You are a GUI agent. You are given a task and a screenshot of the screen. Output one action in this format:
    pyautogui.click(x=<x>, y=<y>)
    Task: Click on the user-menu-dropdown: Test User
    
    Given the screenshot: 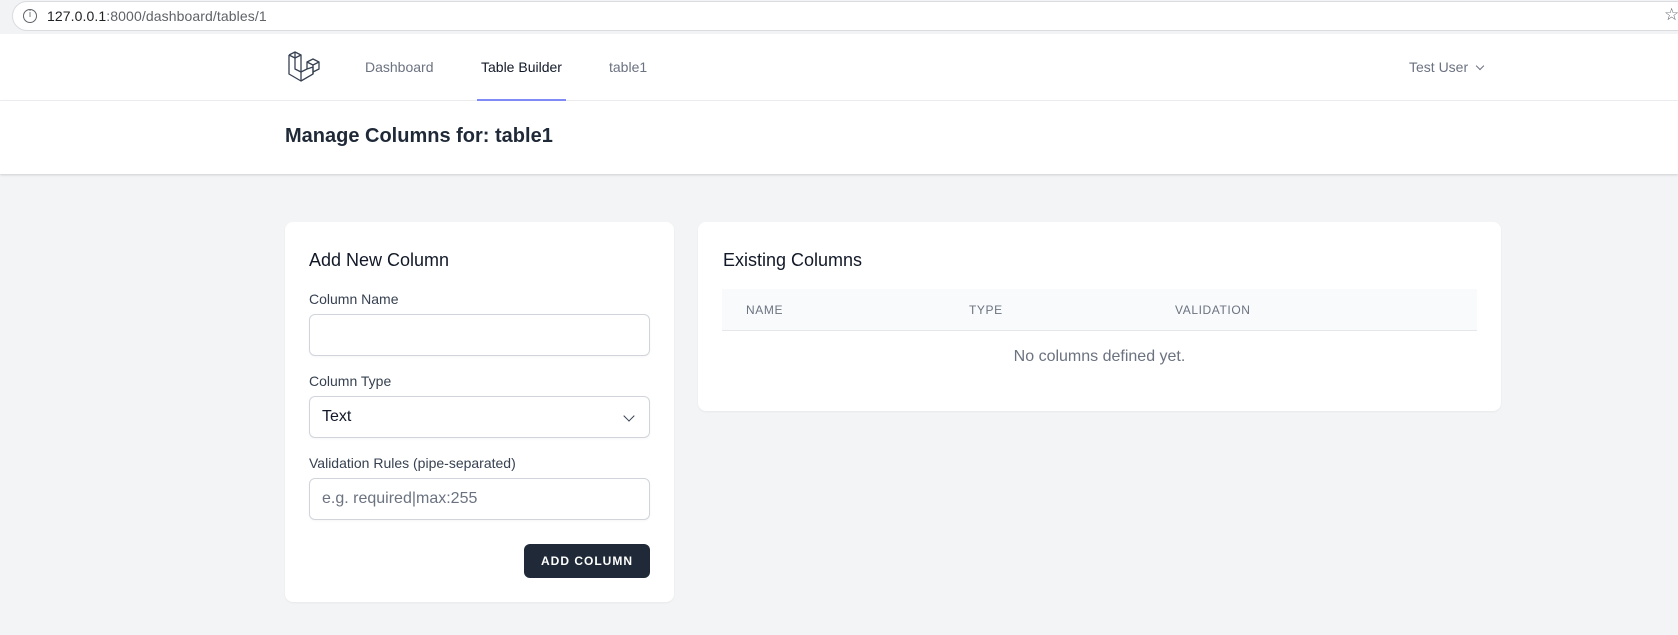 What is the action you would take?
    pyautogui.click(x=1447, y=67)
    